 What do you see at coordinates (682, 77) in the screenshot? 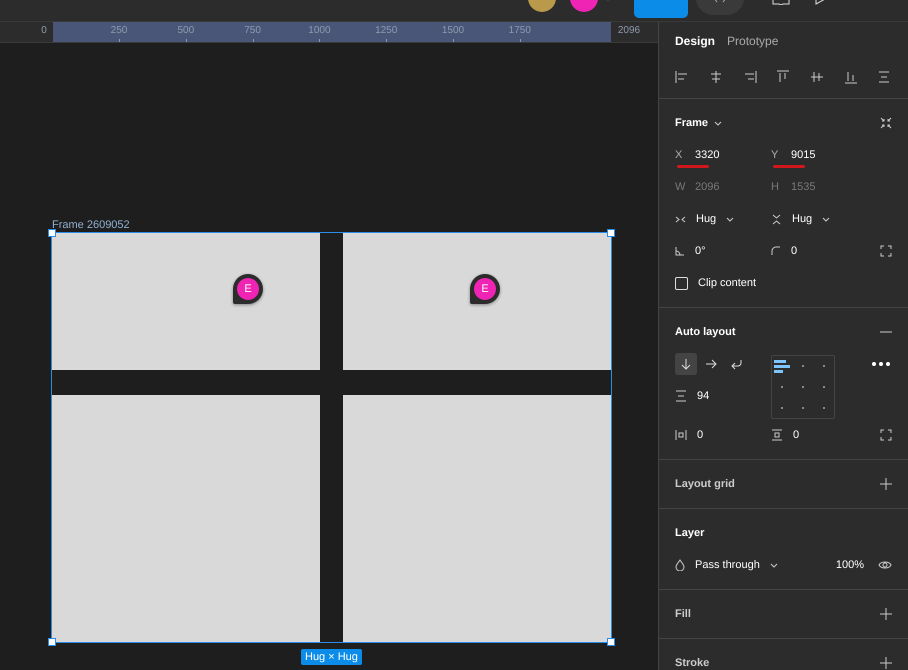
I see `align-left-icon` at bounding box center [682, 77].